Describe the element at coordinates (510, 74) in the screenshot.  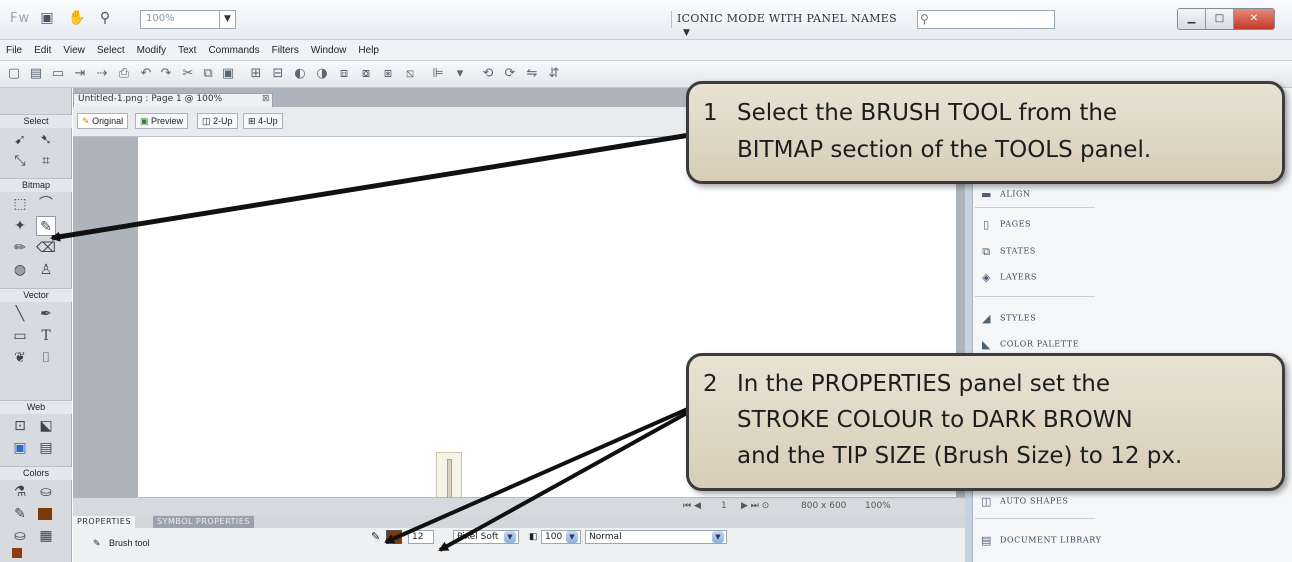
I see `rotate-cw-icon: ⟳` at that location.